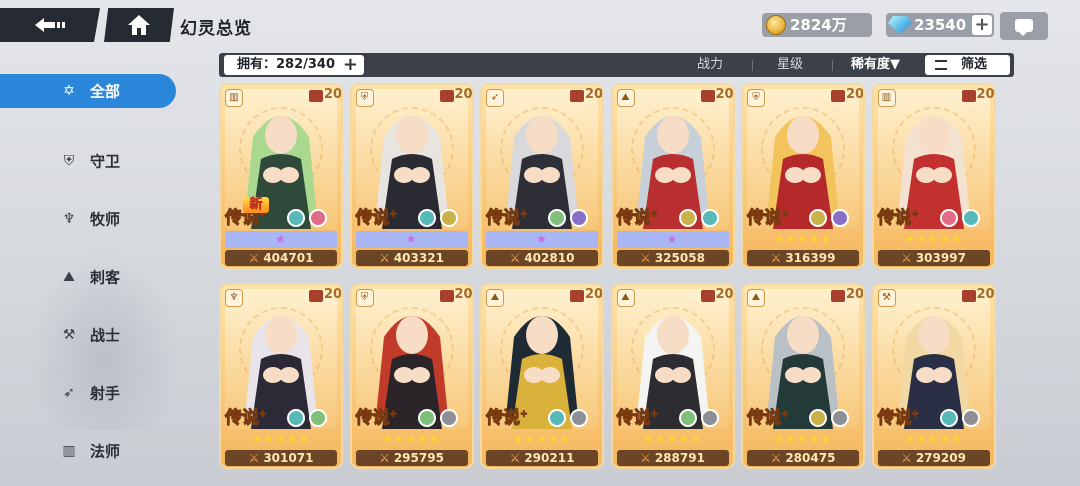 The width and height of the screenshot is (1080, 486). Describe the element at coordinates (967, 65) in the screenshot. I see `filter-button: 筛选` at that location.